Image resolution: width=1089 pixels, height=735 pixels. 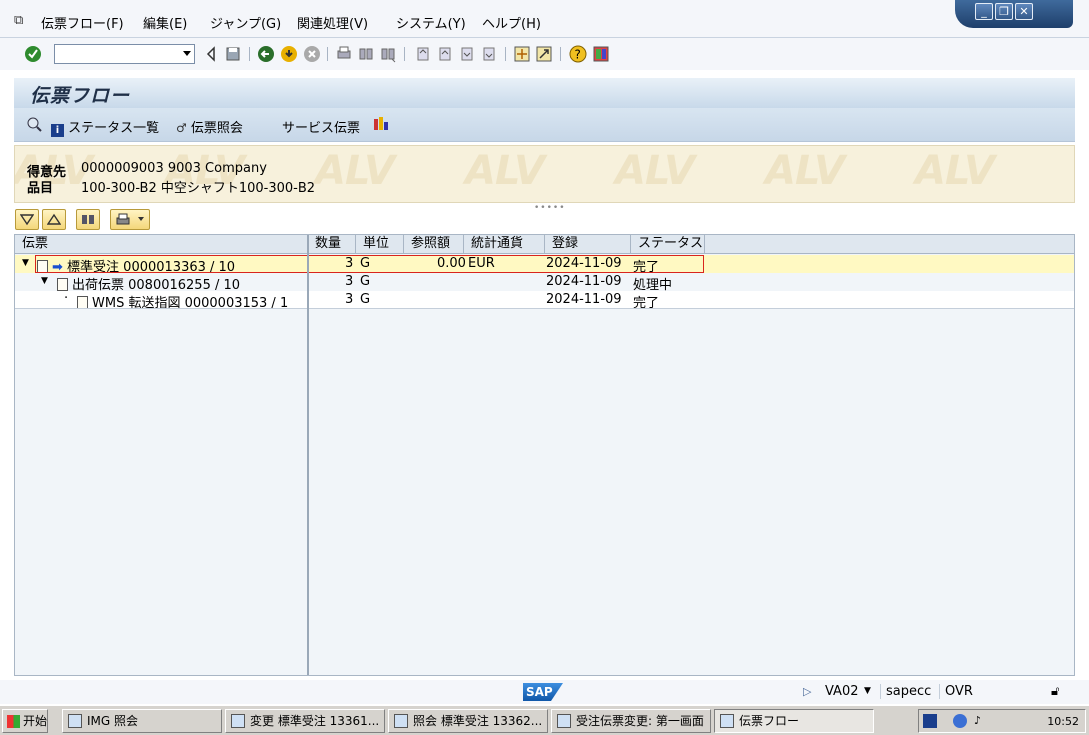 What do you see at coordinates (984, 11) in the screenshot?
I see `minimize-icon: _` at bounding box center [984, 11].